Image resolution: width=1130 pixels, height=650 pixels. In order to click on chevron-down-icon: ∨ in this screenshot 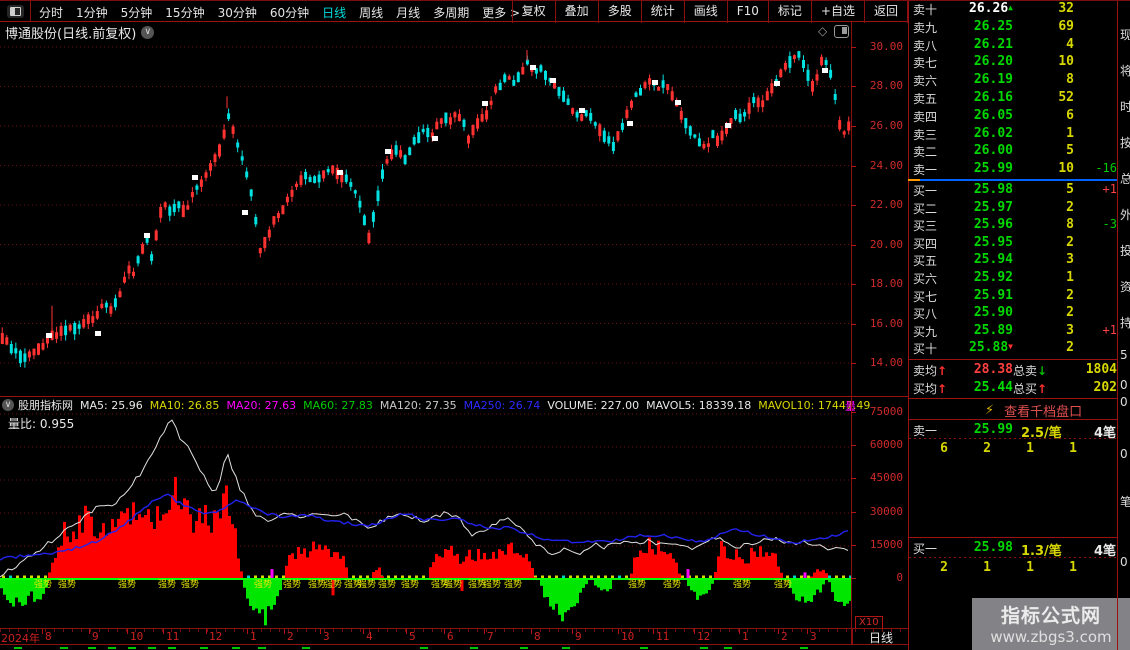, I will do `click(8, 405)`.